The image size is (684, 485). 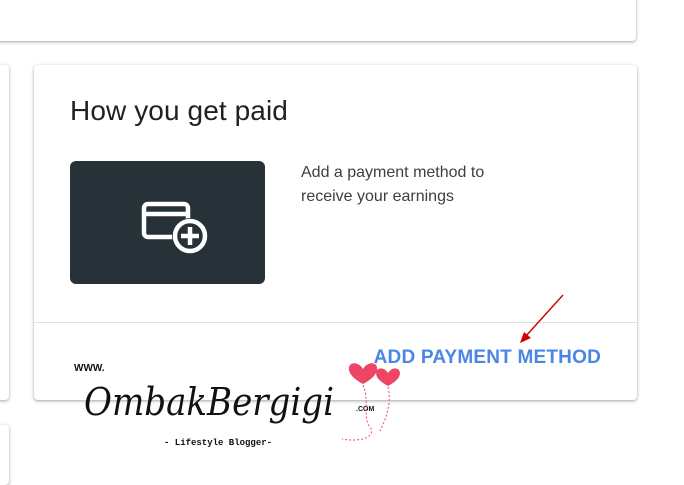 What do you see at coordinates (89, 368) in the screenshot?
I see `watermark-prefix: WWW.` at bounding box center [89, 368].